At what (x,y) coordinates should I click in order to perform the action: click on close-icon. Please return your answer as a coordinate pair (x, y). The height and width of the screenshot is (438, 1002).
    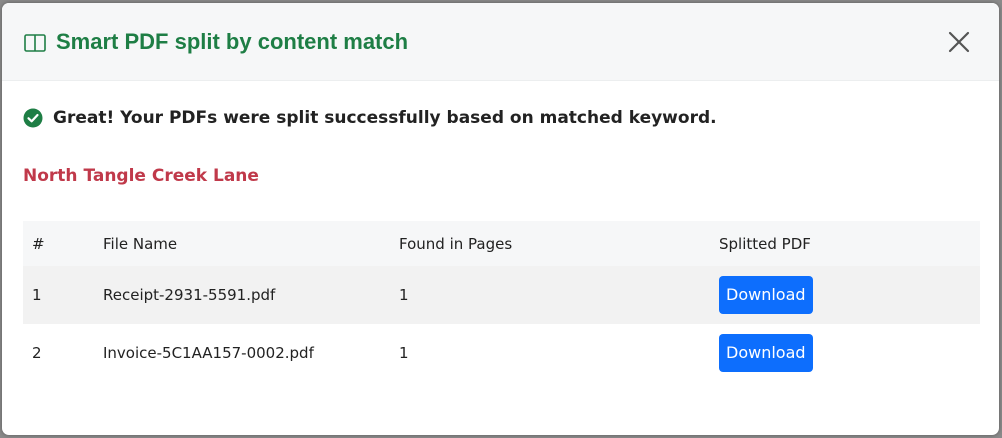
    Looking at the image, I should click on (959, 41).